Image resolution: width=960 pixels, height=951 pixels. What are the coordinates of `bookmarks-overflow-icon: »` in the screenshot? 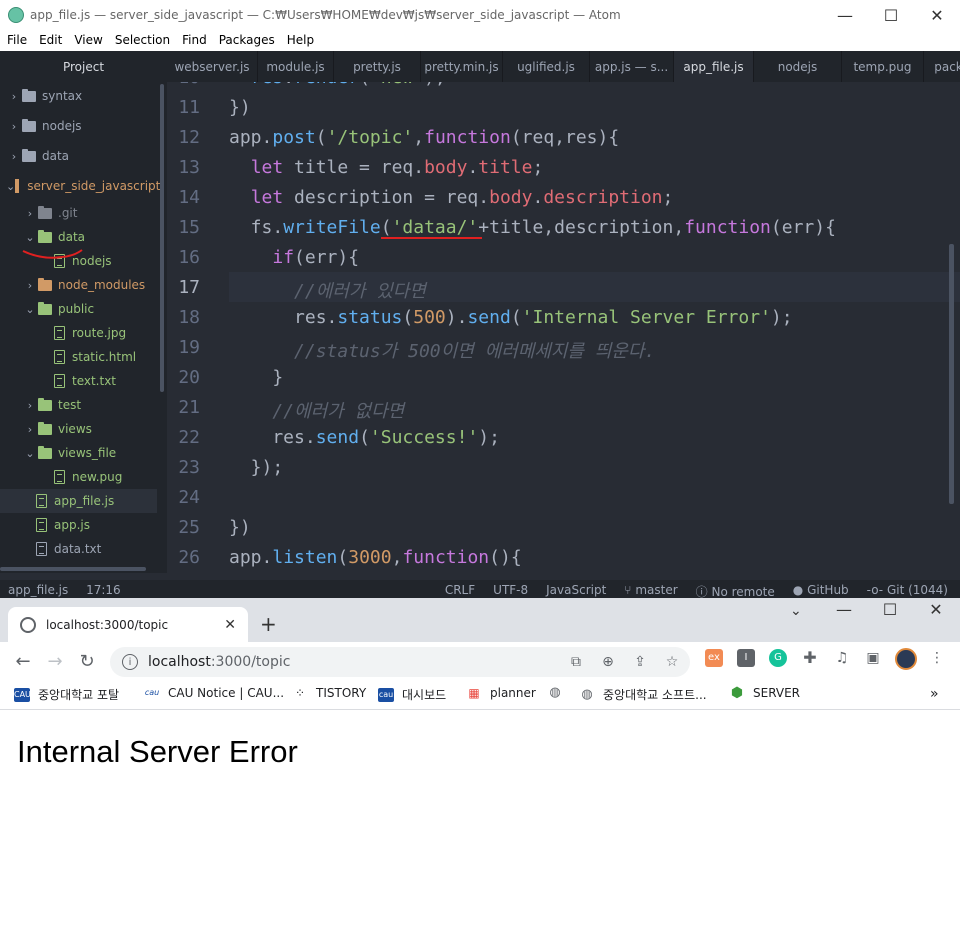 It's located at (934, 694).